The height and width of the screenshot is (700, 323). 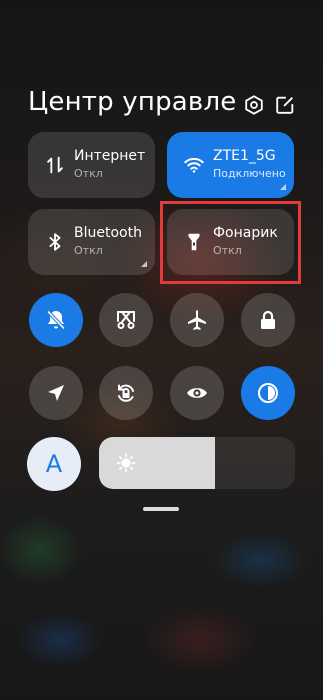 I want to click on wifi-icon, so click(x=194, y=165).